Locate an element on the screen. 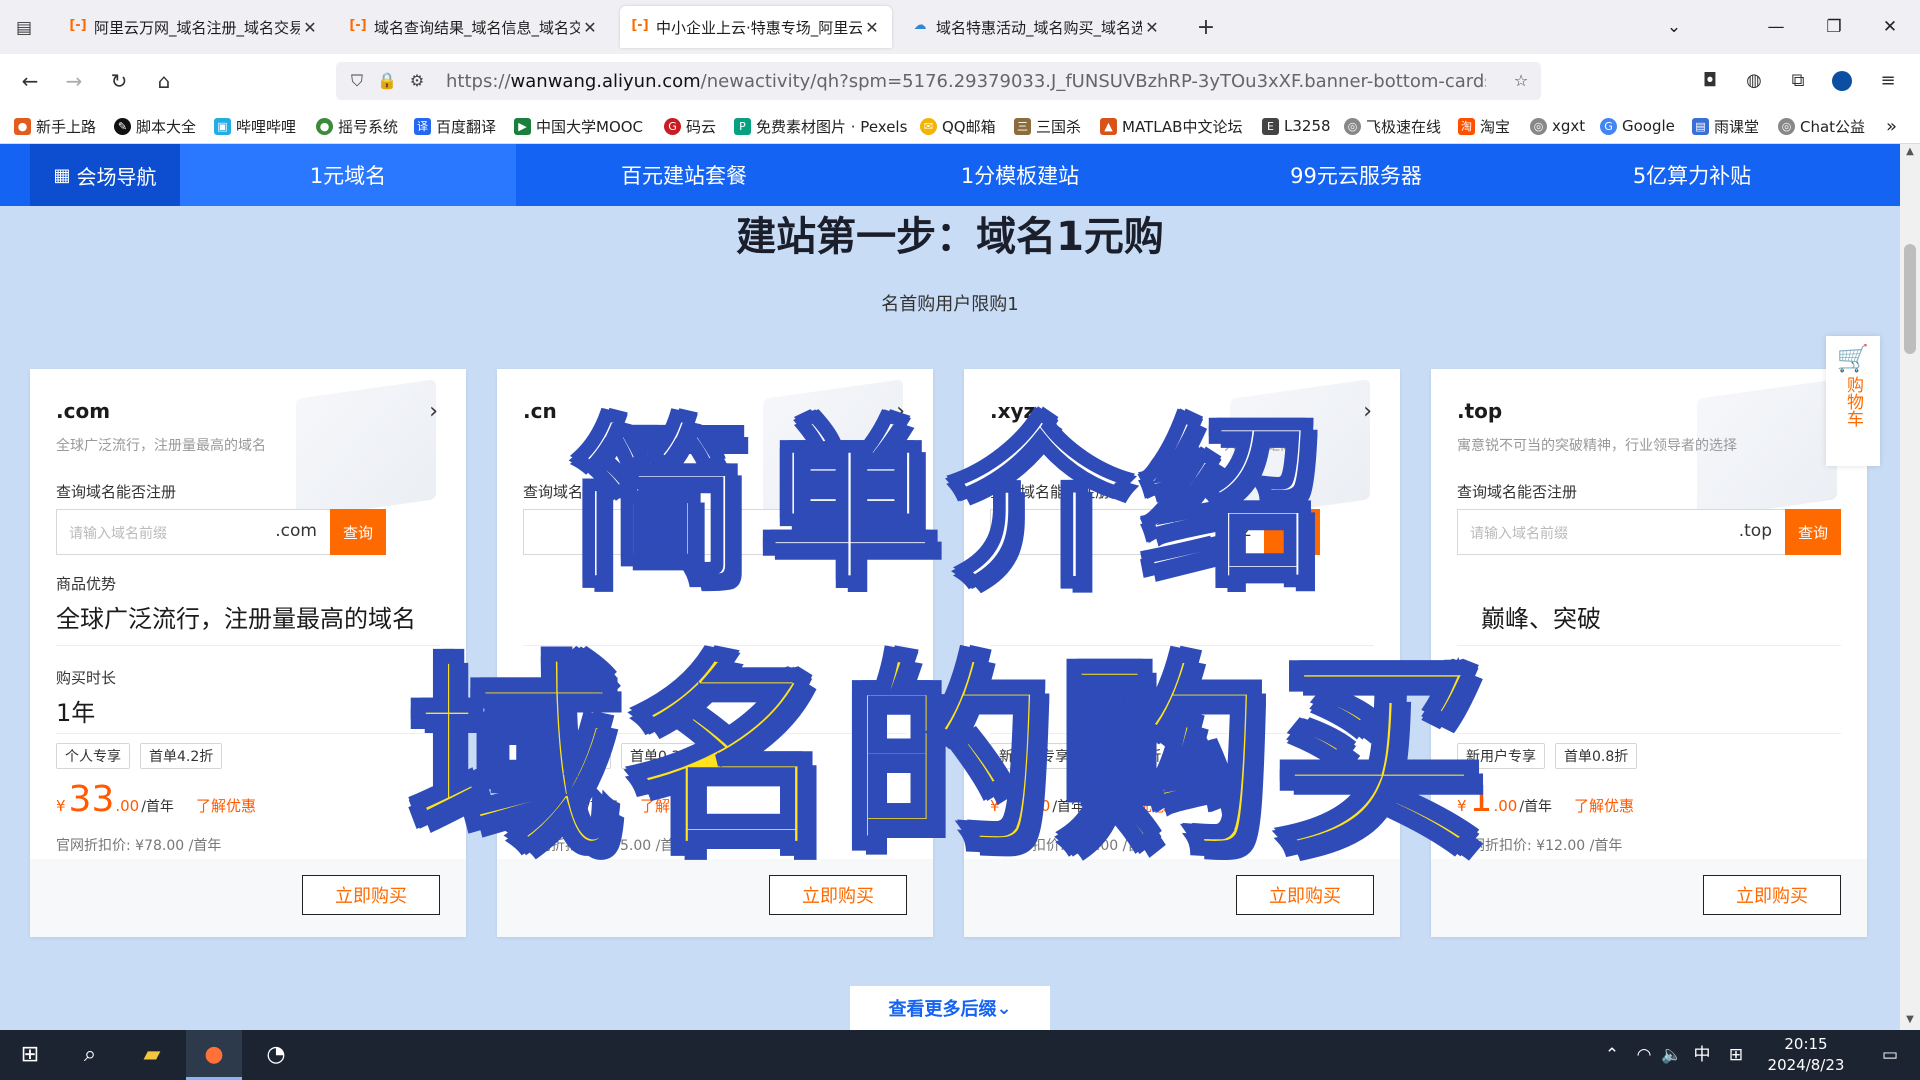 The width and height of the screenshot is (1920, 1080). sanguosha-icon: 三 is located at coordinates (1022, 126).